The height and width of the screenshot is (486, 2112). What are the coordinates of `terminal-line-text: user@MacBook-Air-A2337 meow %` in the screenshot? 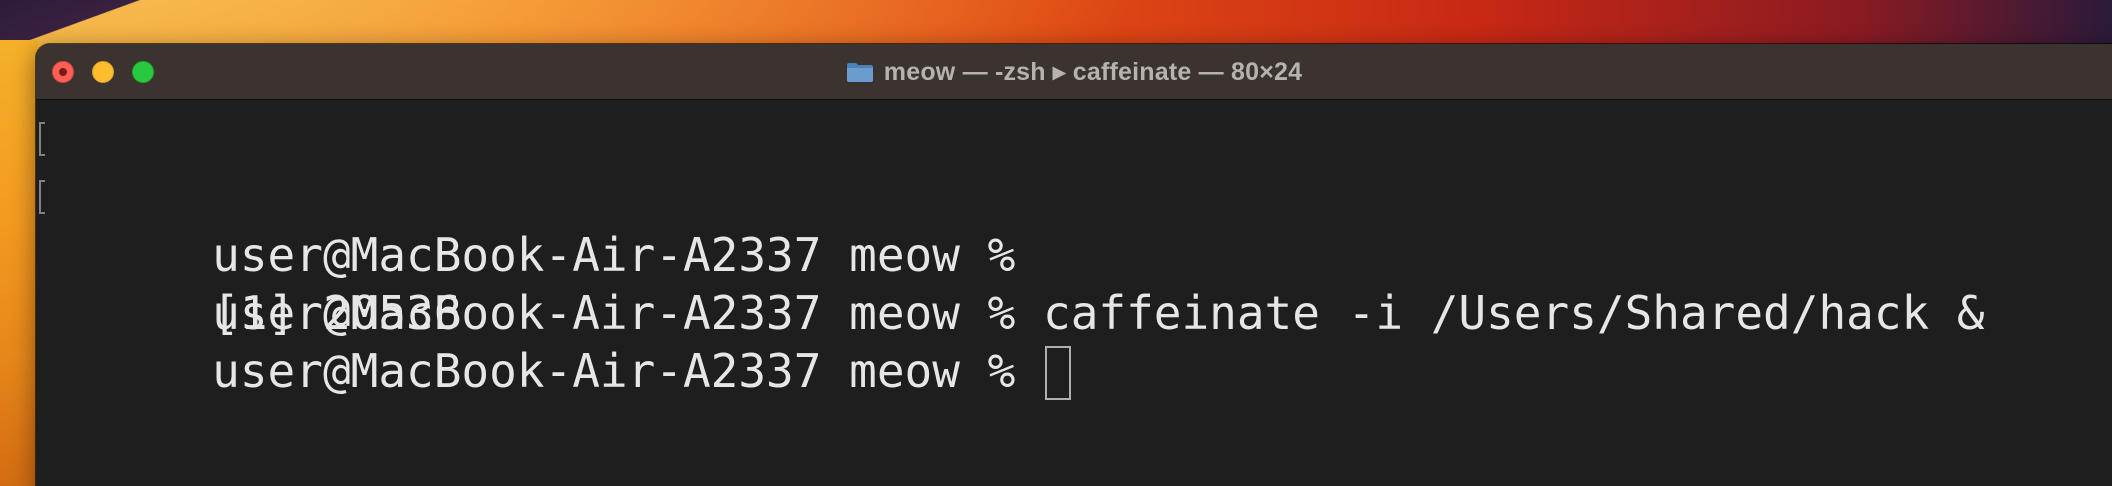 It's located at (628, 371).